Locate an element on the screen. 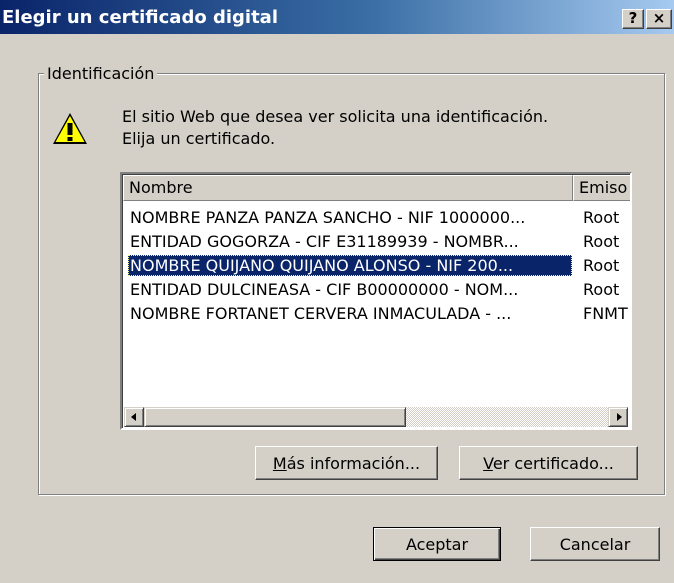 The height and width of the screenshot is (583, 674). scroll-left-button is located at coordinates (134, 417).